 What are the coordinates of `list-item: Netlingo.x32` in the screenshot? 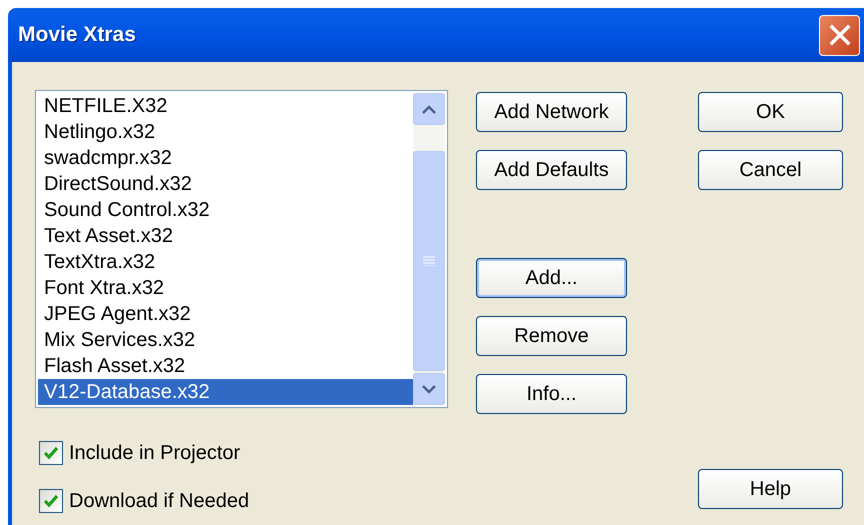 It's located at (225, 132).